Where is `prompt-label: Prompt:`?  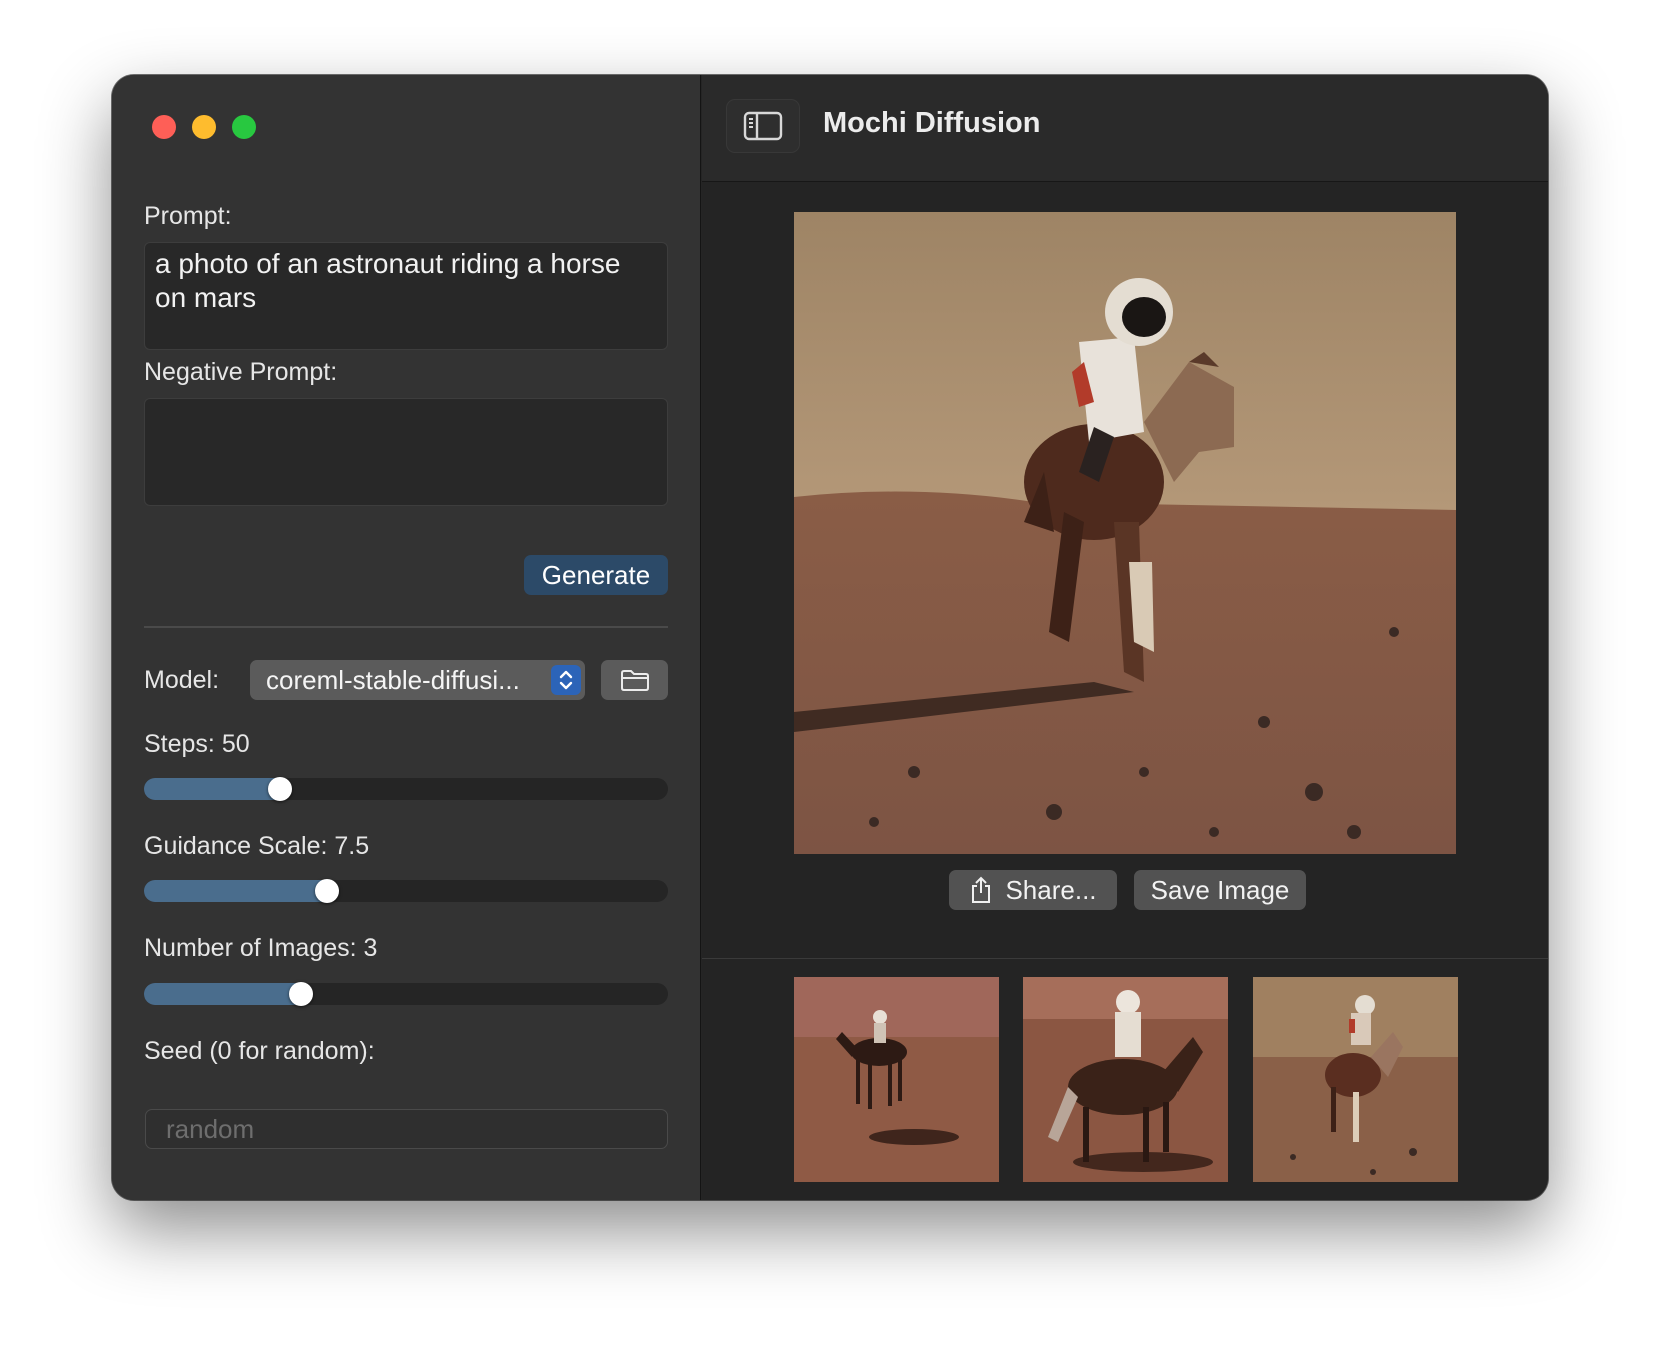
prompt-label: Prompt: is located at coordinates (188, 216).